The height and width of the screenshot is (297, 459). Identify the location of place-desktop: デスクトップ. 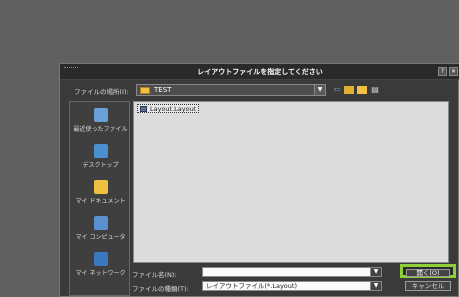
(100, 156).